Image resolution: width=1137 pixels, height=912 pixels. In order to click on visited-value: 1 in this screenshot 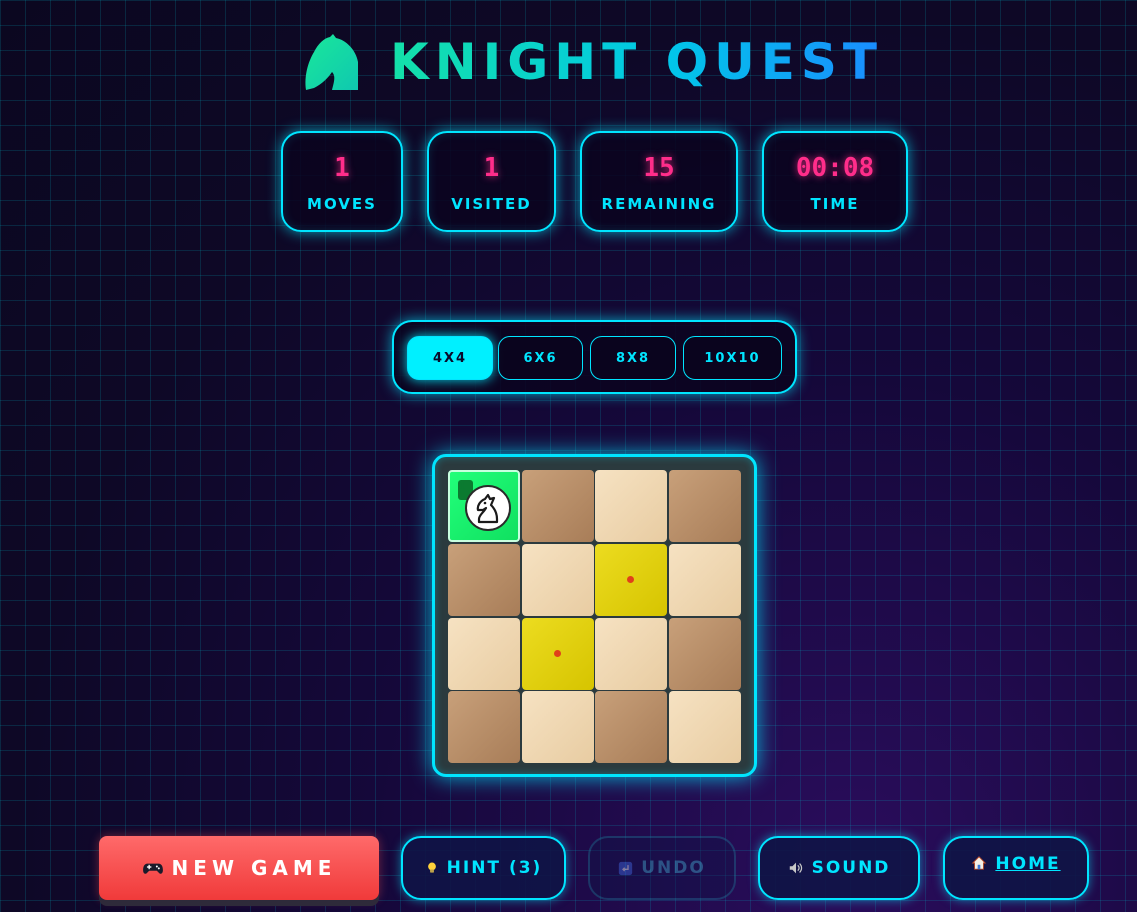, I will do `click(491, 168)`.